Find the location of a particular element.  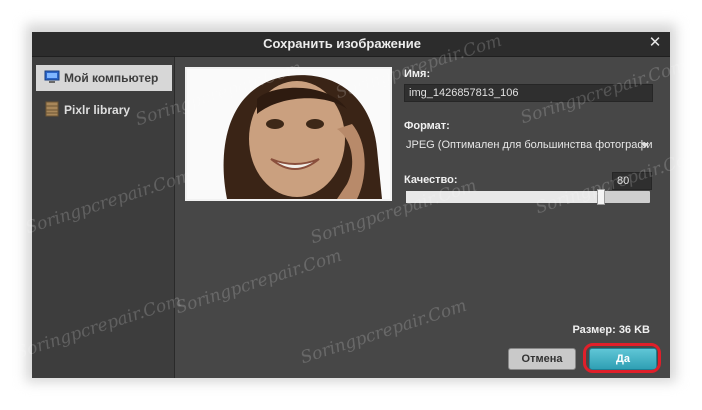

format-label: Формат: is located at coordinates (427, 126).